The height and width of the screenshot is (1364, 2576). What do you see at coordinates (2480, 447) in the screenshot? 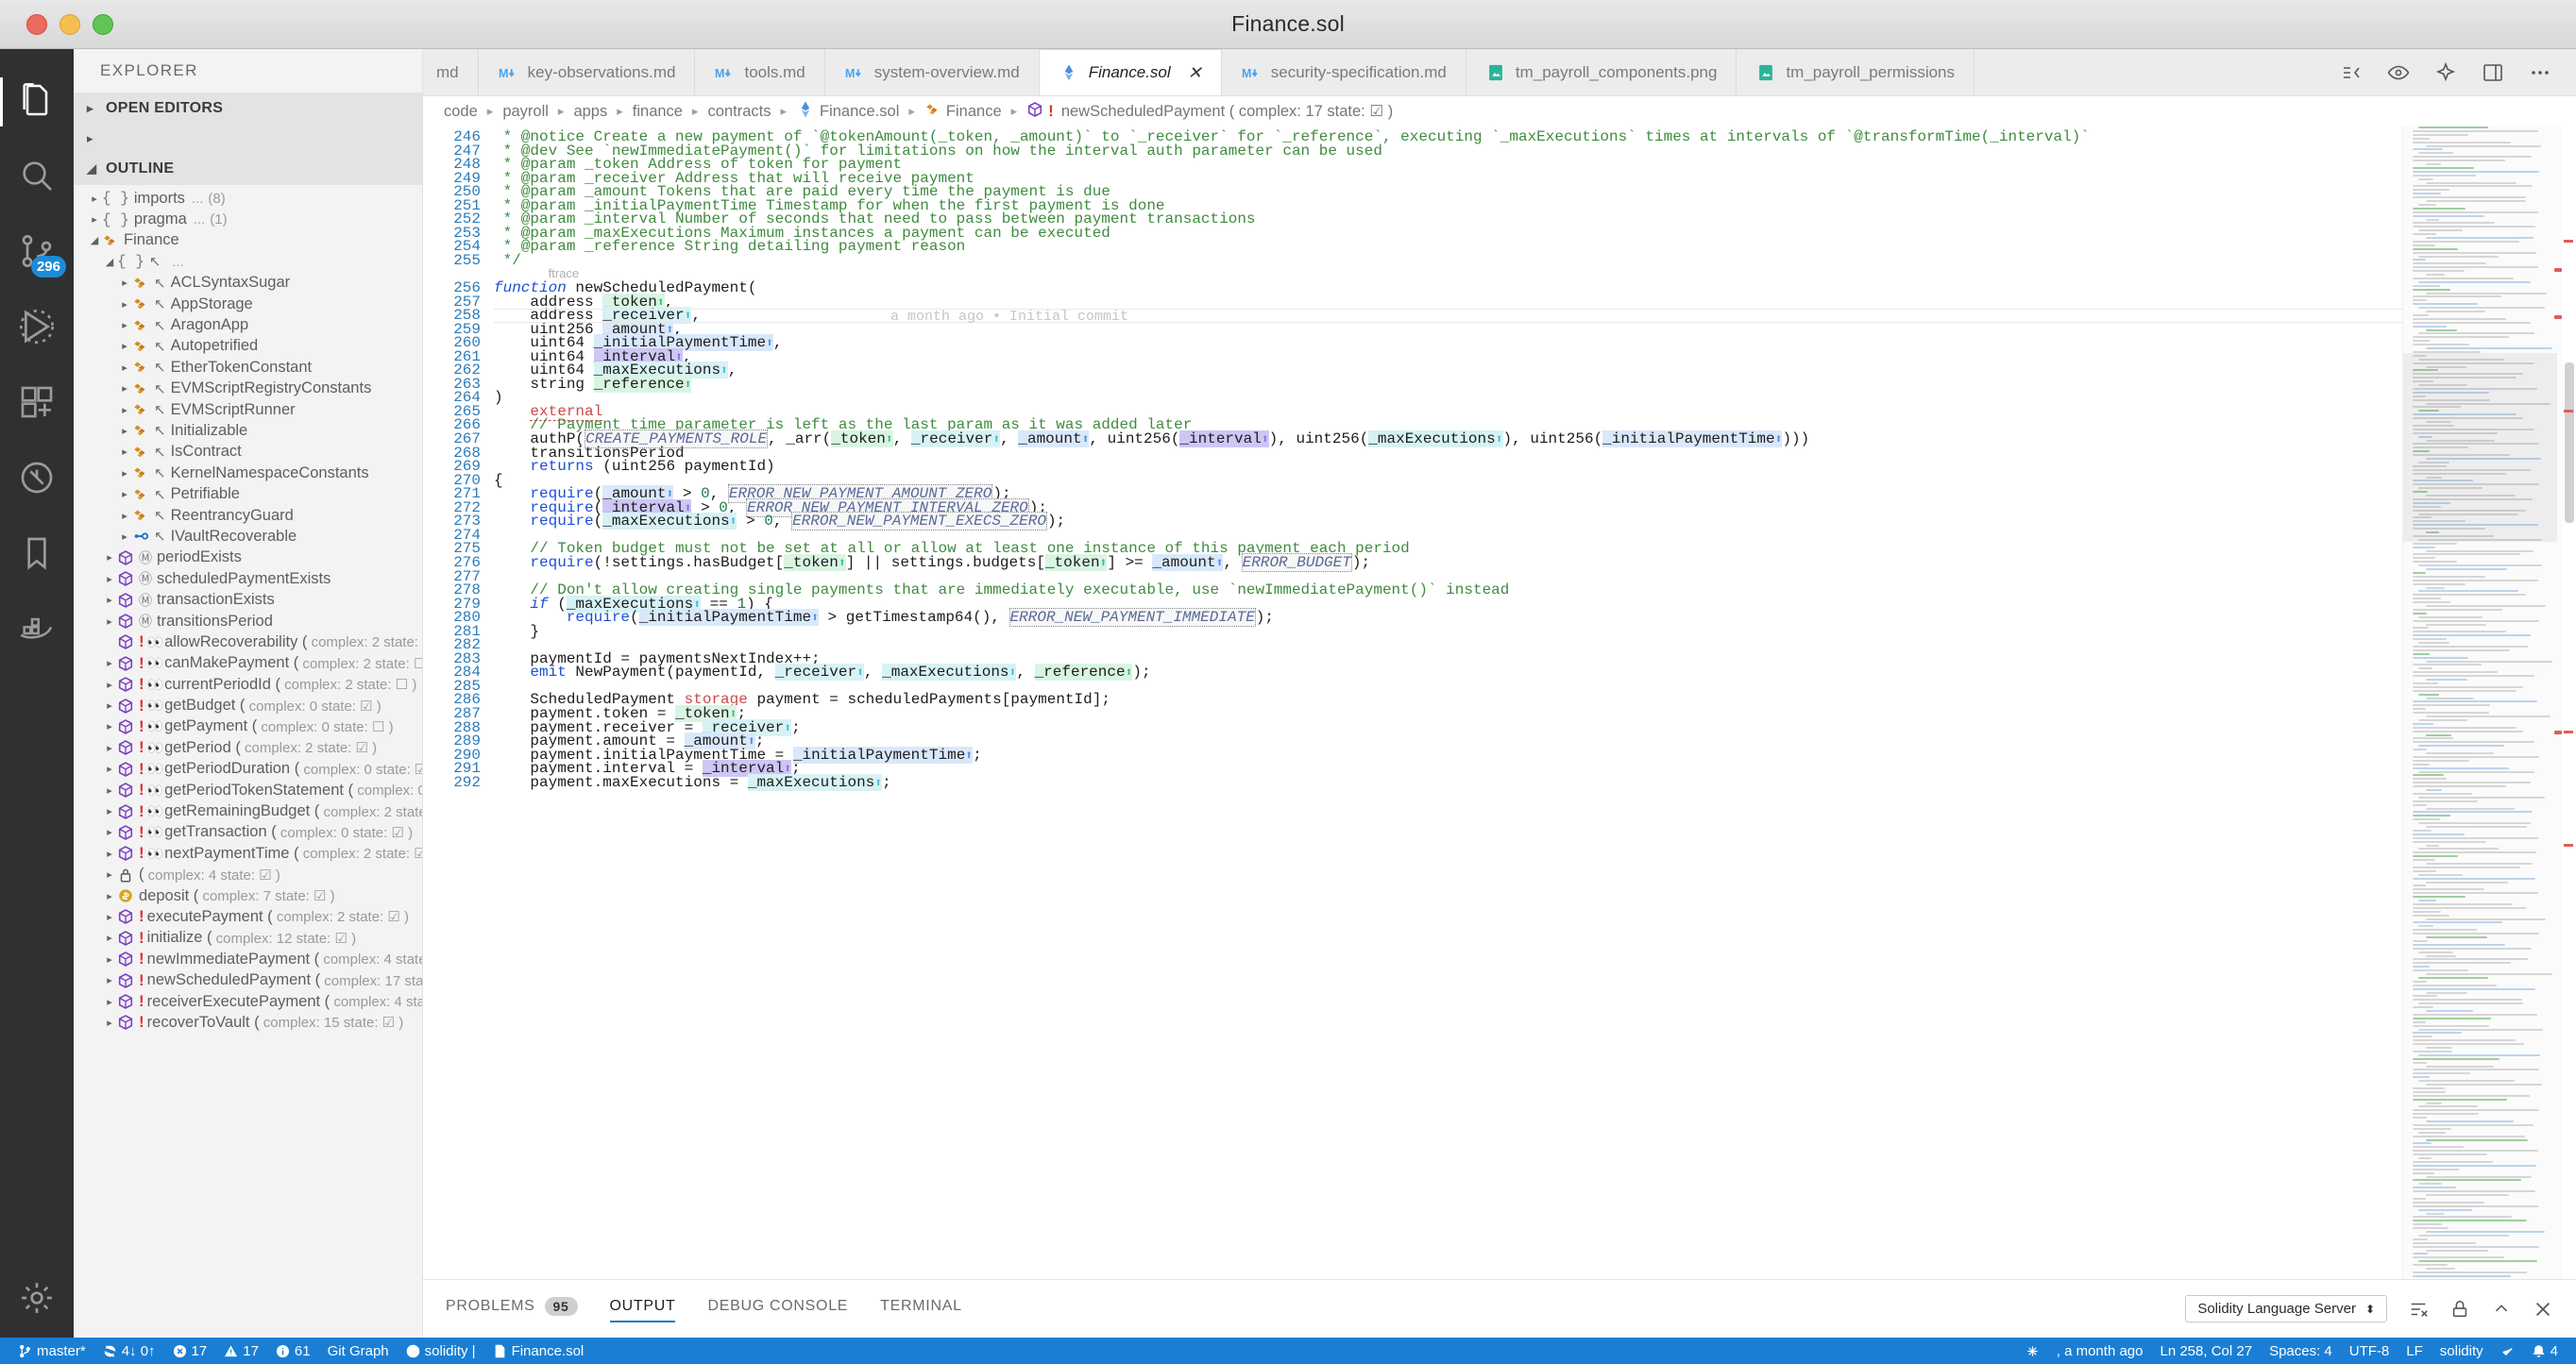
I see `minimap-slider` at bounding box center [2480, 447].